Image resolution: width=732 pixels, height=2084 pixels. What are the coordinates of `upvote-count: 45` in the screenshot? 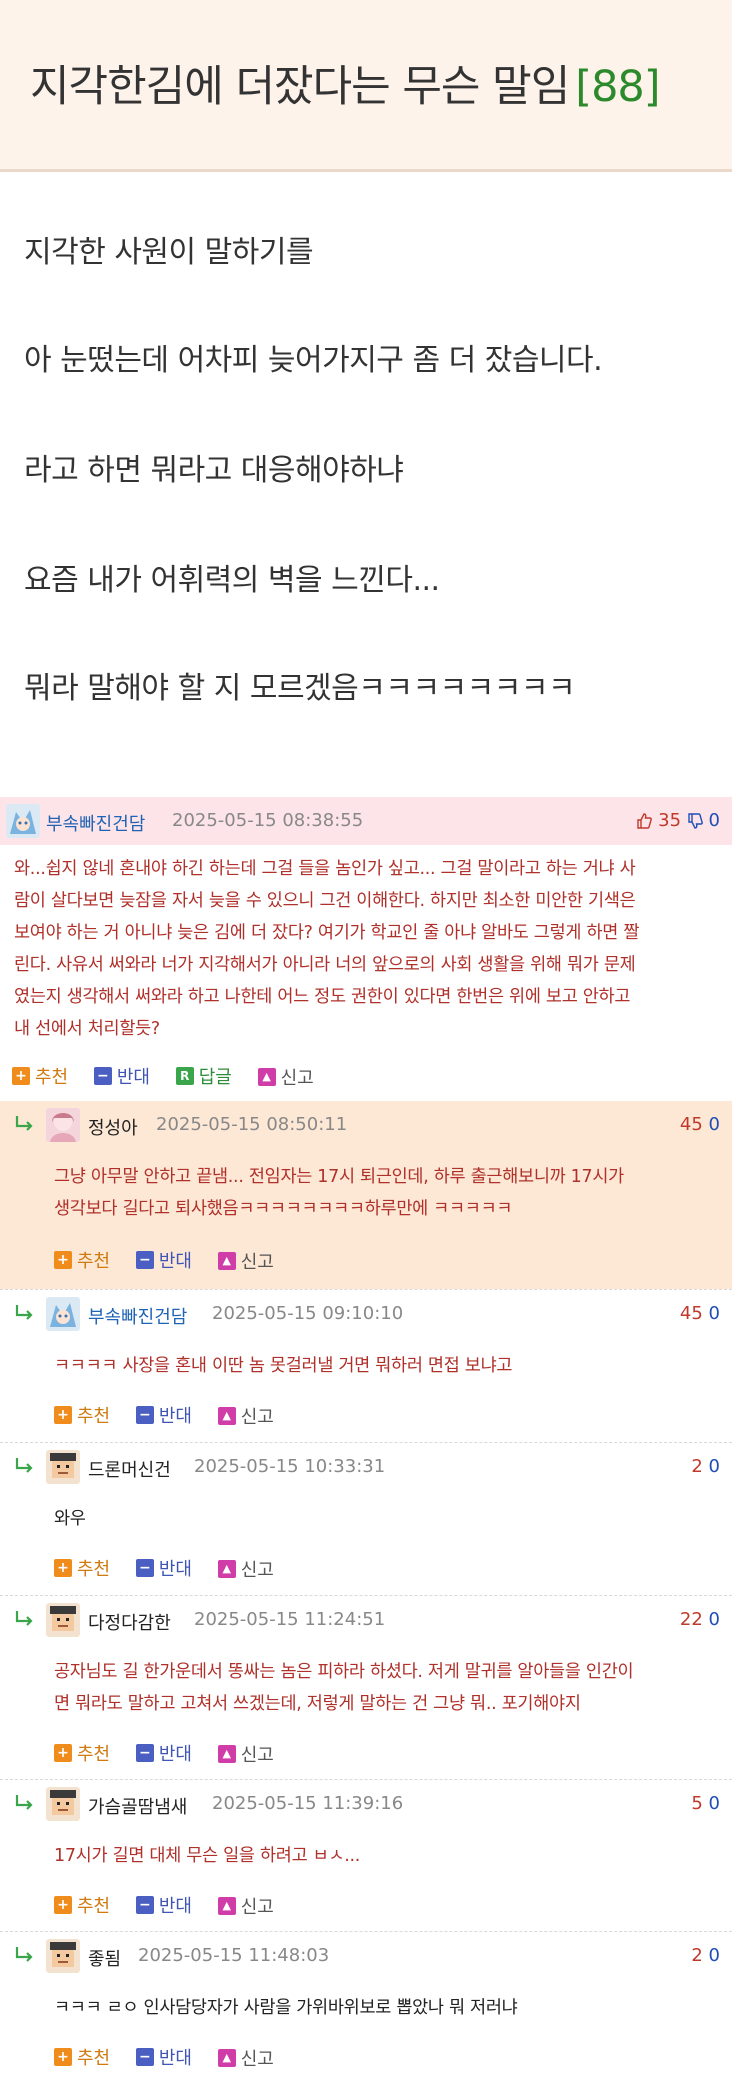 It's located at (691, 1124).